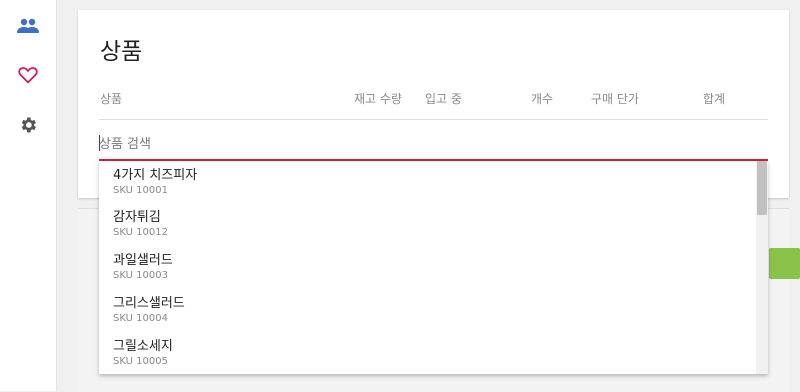  What do you see at coordinates (426, 267) in the screenshot?
I see `suggestion-item: 과일샐러드 SKU 10003` at bounding box center [426, 267].